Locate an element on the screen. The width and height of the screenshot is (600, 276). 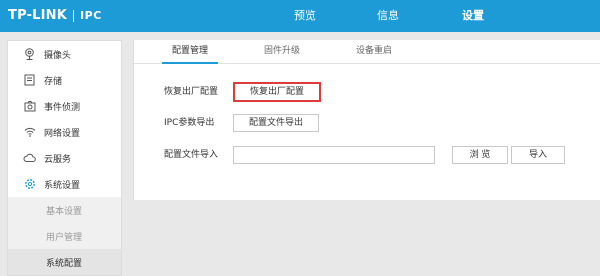
sidebar-item-cloud: 云服务 is located at coordinates (64, 158).